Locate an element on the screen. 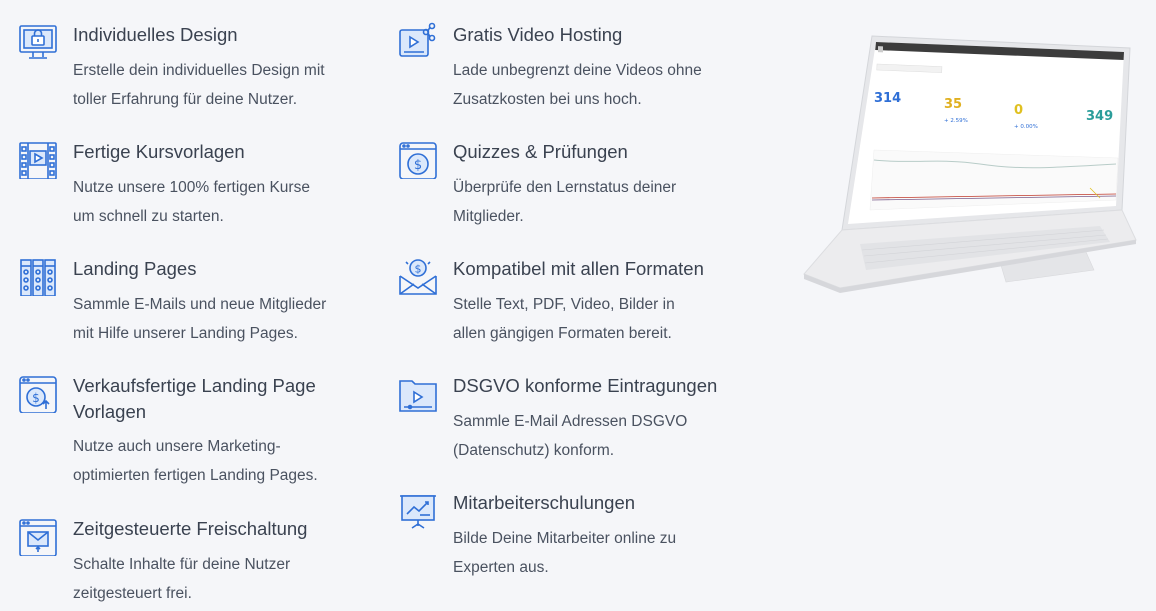 This screenshot has width=1156, height=611. feature-desc-line: Nutze unsere 100% fertigen Kurse is located at coordinates (191, 187).